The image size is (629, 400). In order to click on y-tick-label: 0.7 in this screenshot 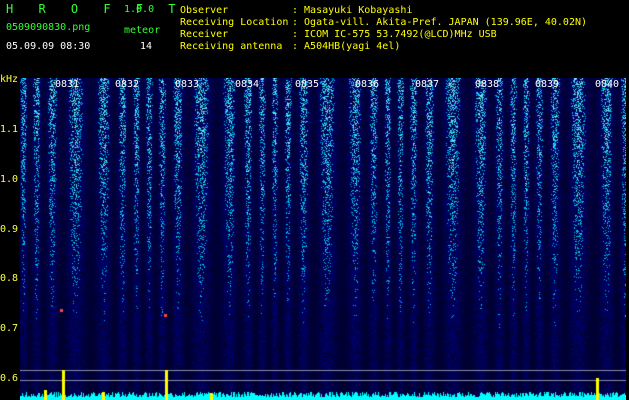, I will do `click(9, 328)`.